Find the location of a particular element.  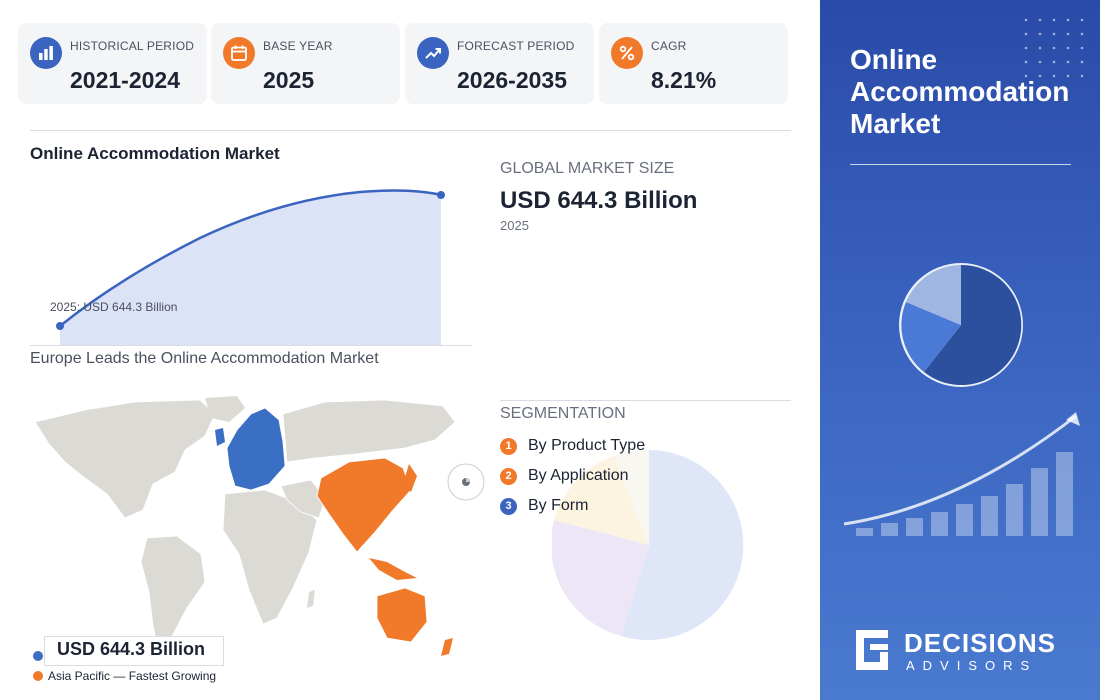

panel-pie-graphic is located at coordinates (961, 325).